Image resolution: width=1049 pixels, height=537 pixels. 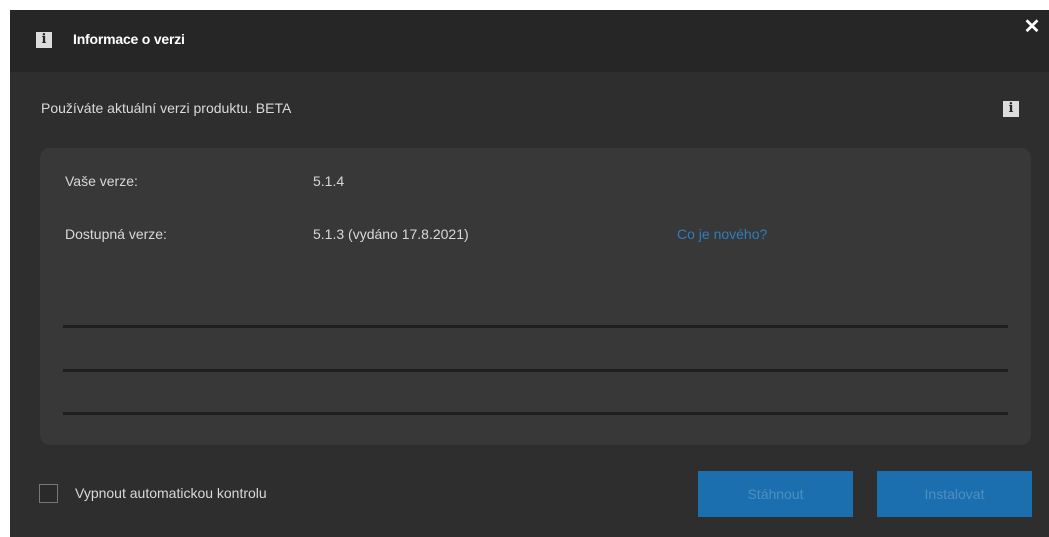 What do you see at coordinates (171, 493) in the screenshot?
I see `auto-check-label: Vypnout automatickou kontrolu` at bounding box center [171, 493].